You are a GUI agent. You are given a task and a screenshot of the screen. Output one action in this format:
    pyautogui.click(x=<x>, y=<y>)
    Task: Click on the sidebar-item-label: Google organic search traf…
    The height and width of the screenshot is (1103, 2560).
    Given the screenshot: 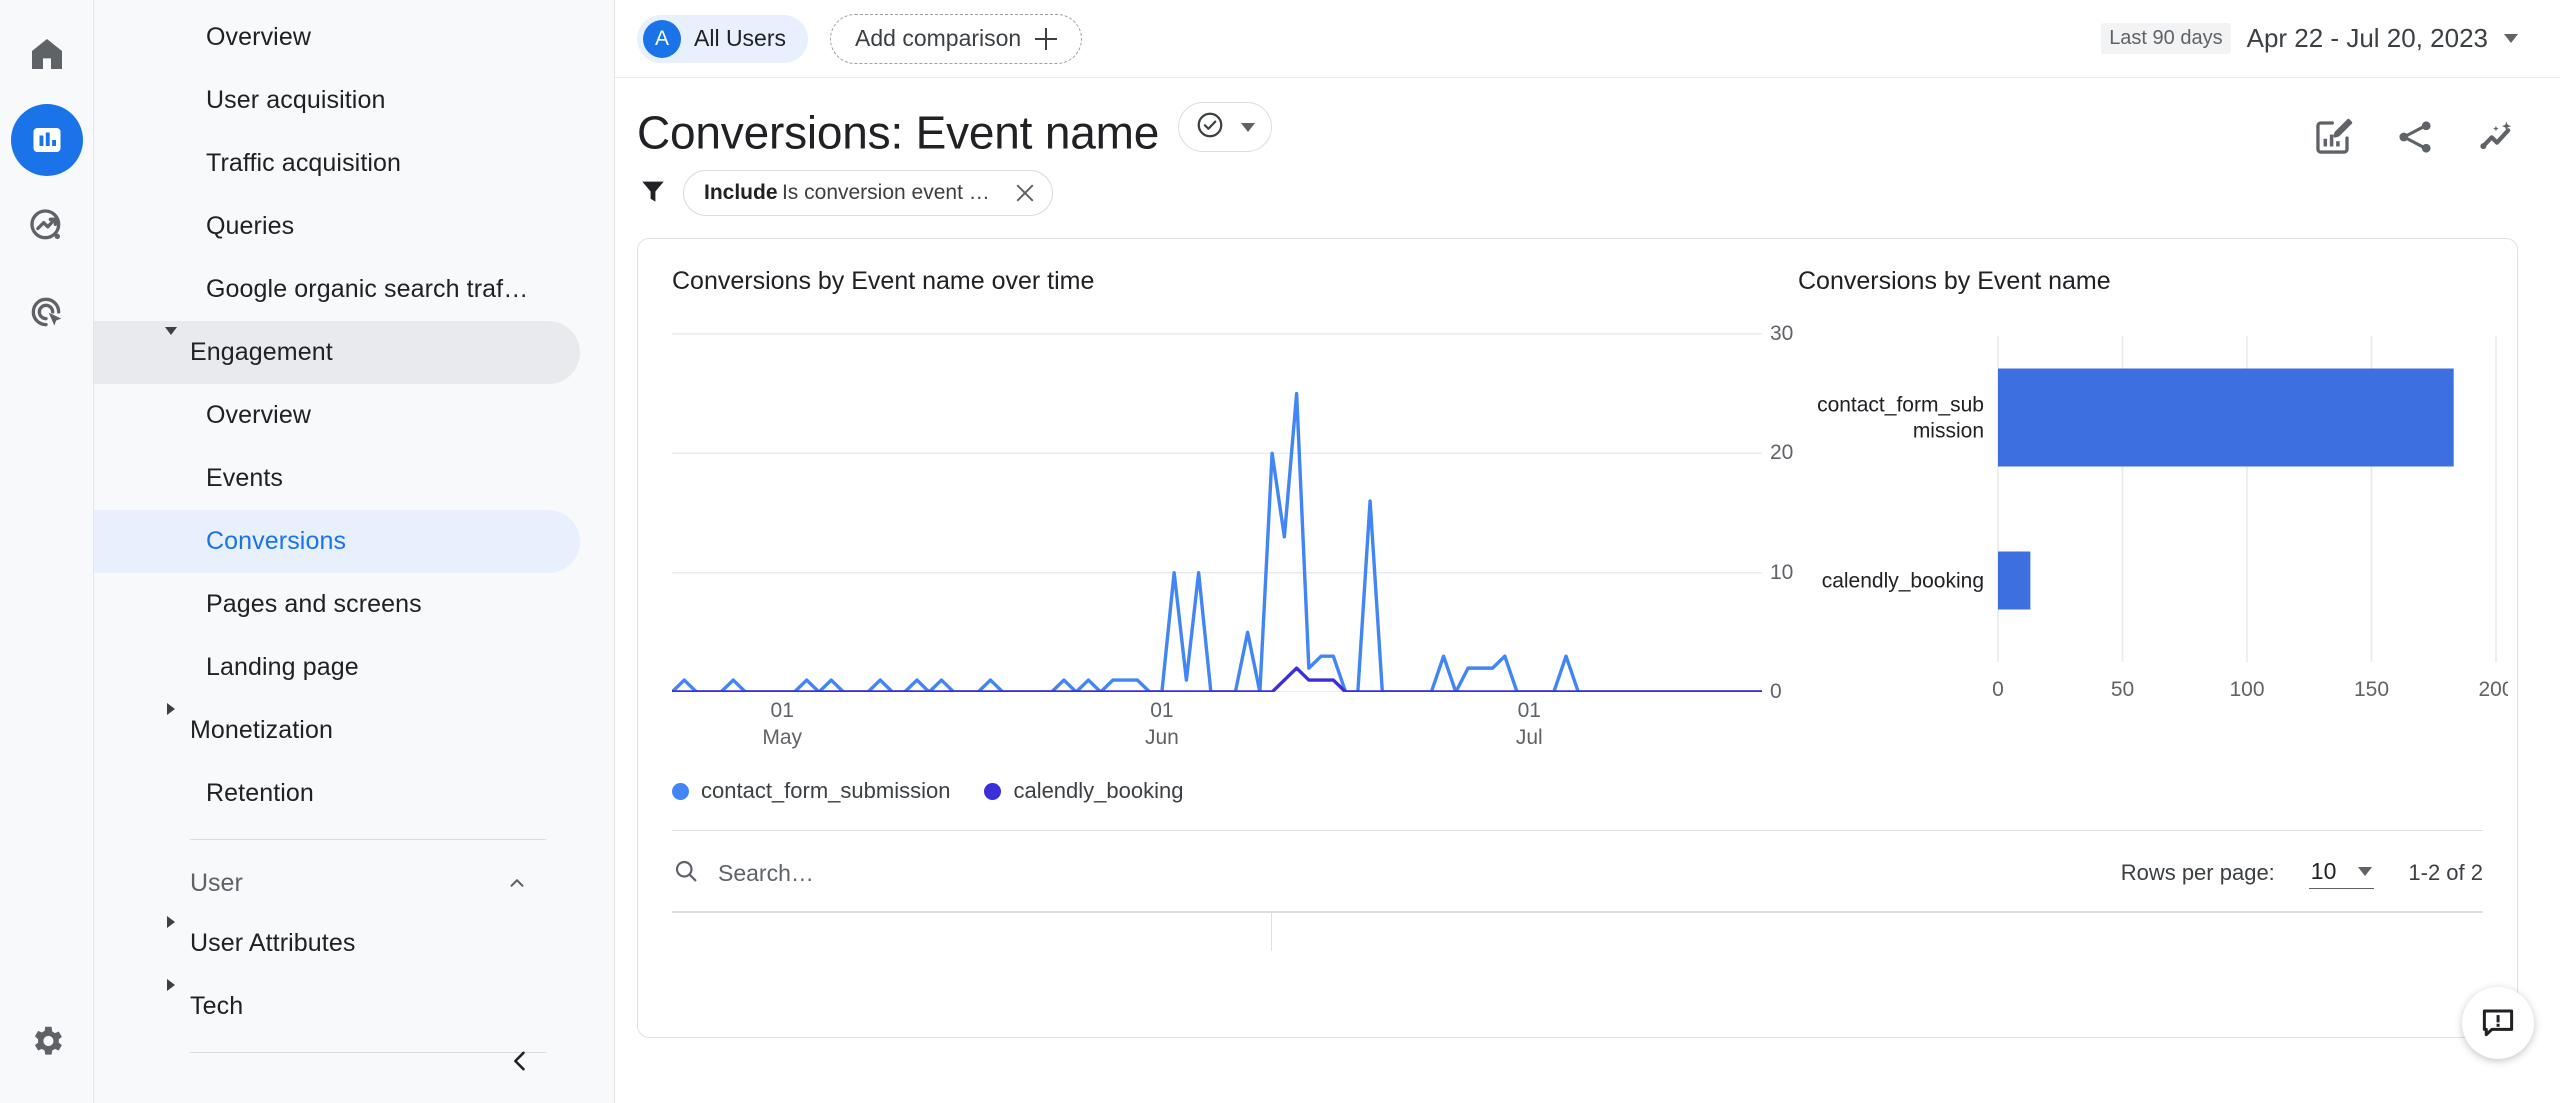 What is the action you would take?
    pyautogui.click(x=367, y=289)
    